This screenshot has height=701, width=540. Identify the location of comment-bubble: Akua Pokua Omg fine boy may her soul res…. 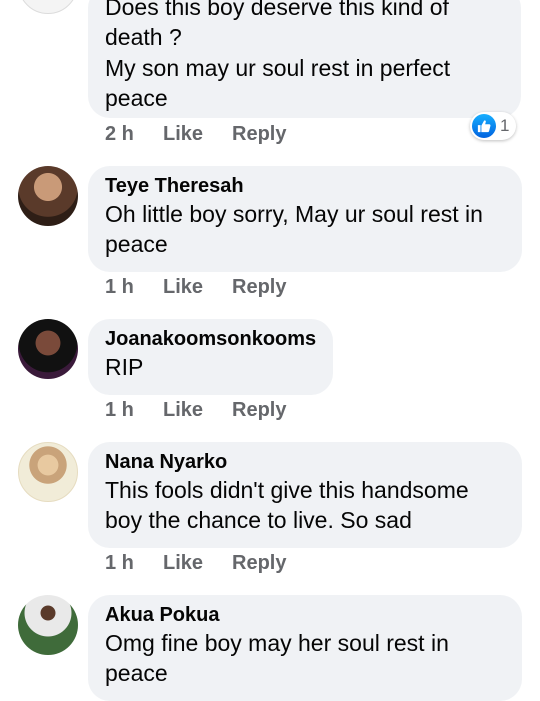
(305, 648).